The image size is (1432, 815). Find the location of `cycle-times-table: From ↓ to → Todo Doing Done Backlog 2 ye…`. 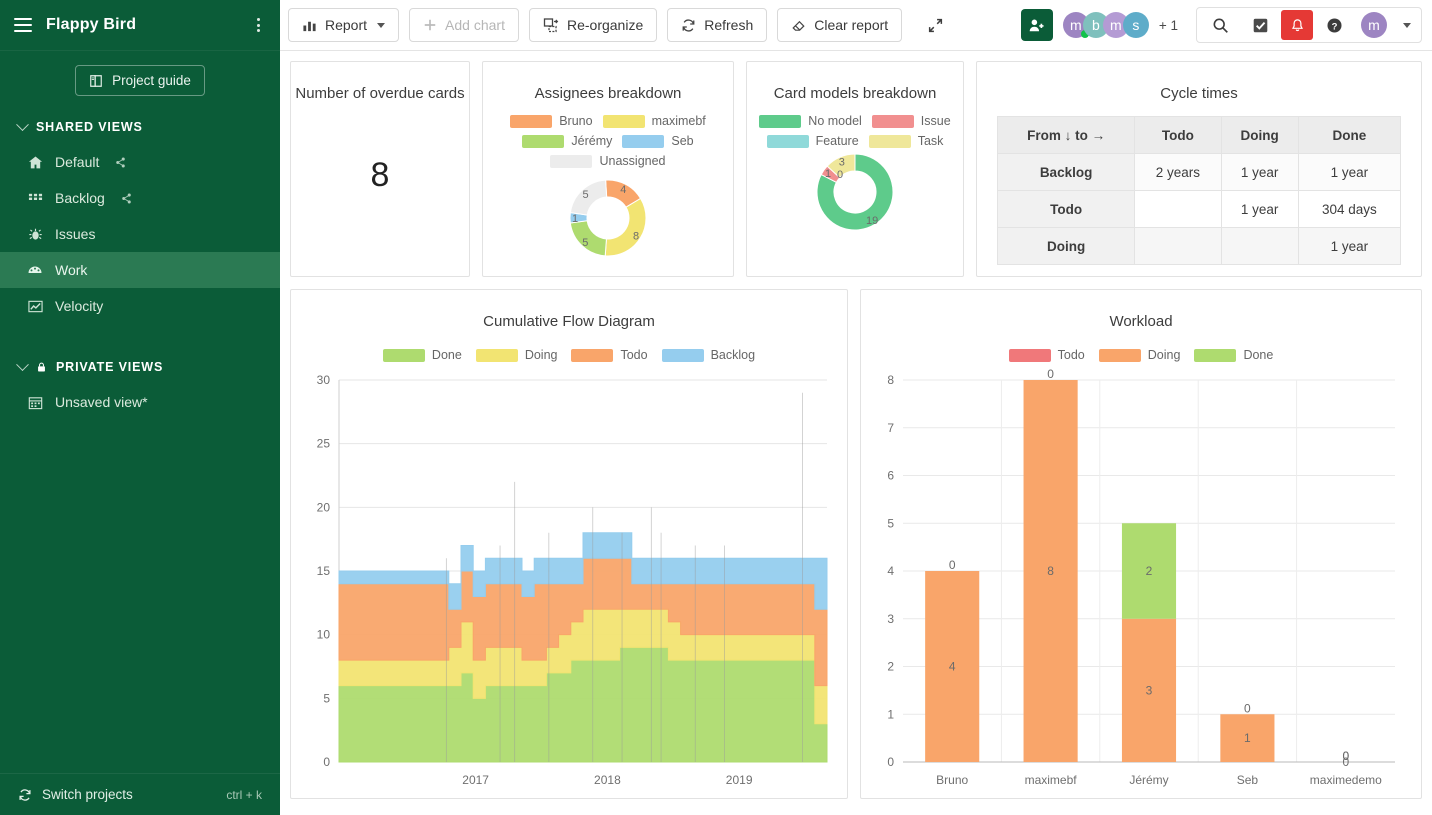

cycle-times-table: From ↓ to → Todo Doing Done Backlog 2 ye… is located at coordinates (1199, 190).